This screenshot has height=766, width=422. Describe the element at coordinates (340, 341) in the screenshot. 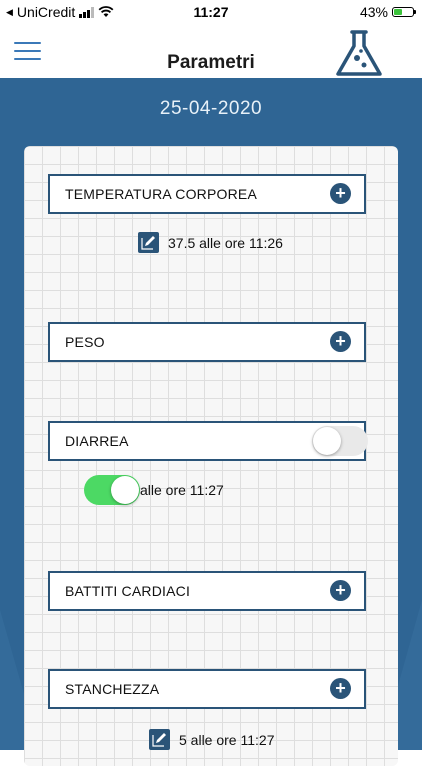

I see `add-peso-button: +` at that location.